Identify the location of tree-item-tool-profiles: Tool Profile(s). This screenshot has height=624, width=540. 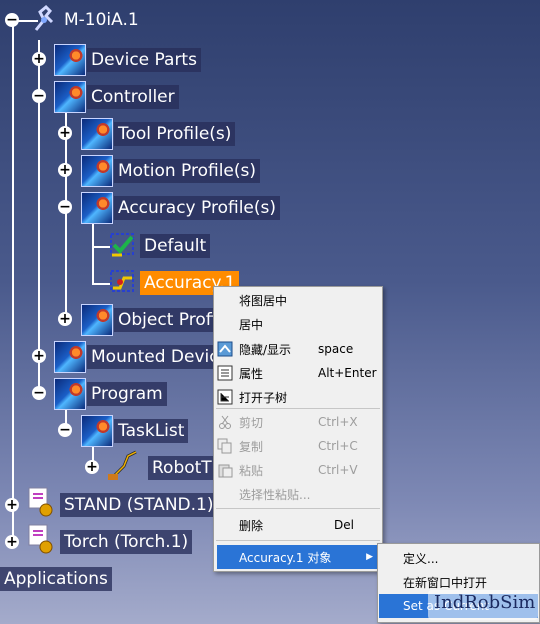
(175, 134).